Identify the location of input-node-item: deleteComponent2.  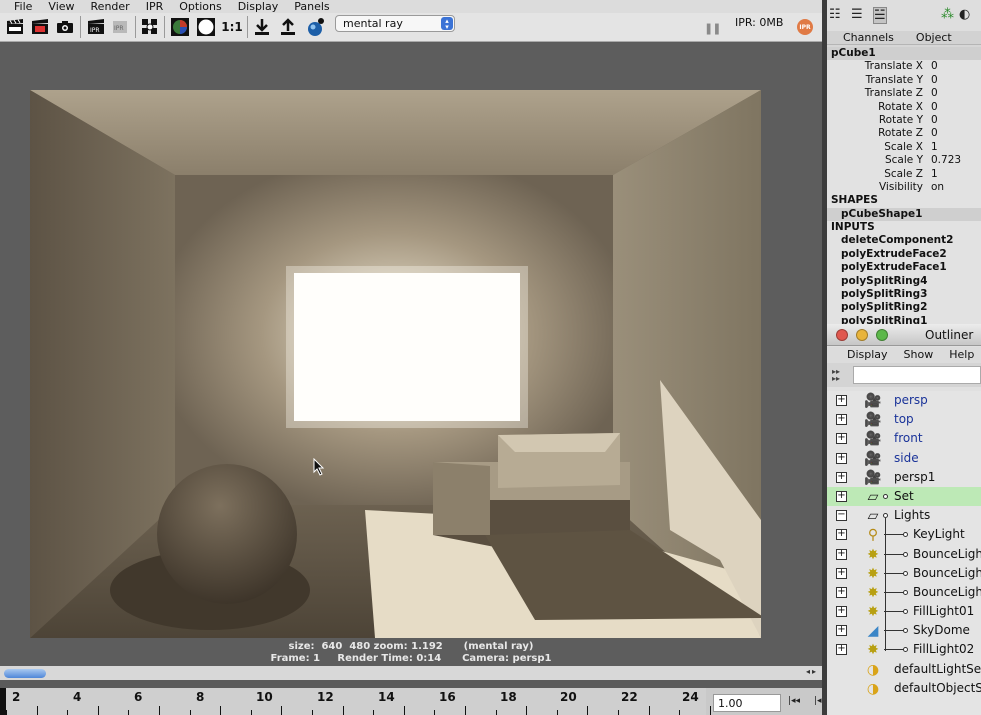
(904, 240).